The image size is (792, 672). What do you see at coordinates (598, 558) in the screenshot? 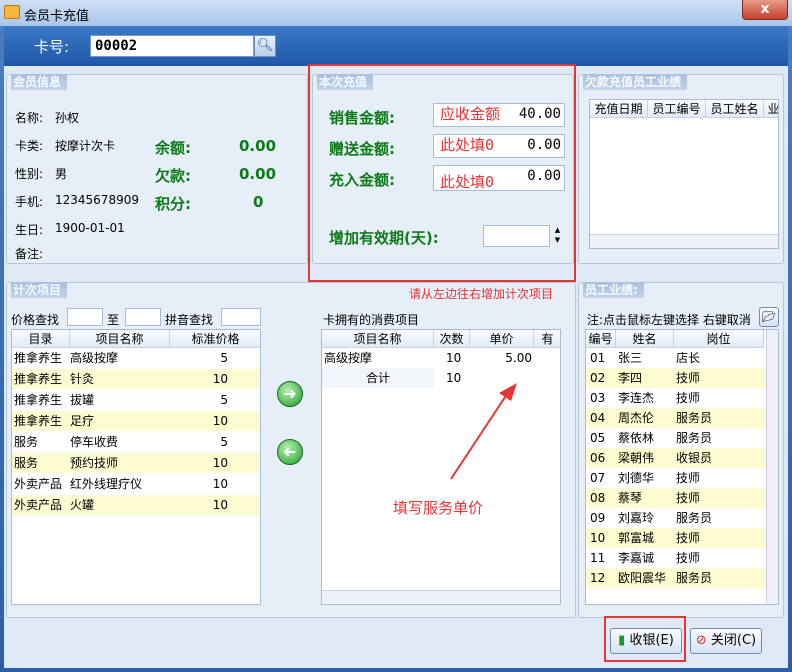
I see `staff-no: 11` at bounding box center [598, 558].